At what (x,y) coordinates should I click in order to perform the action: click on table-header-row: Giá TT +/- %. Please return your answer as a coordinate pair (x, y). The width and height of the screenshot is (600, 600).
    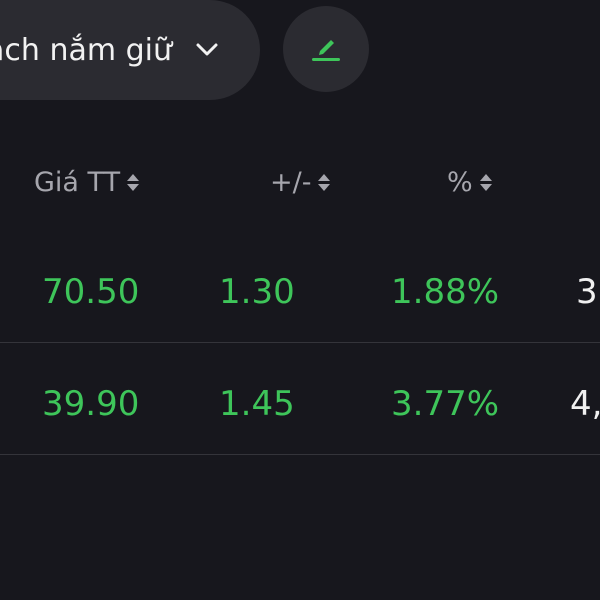
    Looking at the image, I should click on (300, 182).